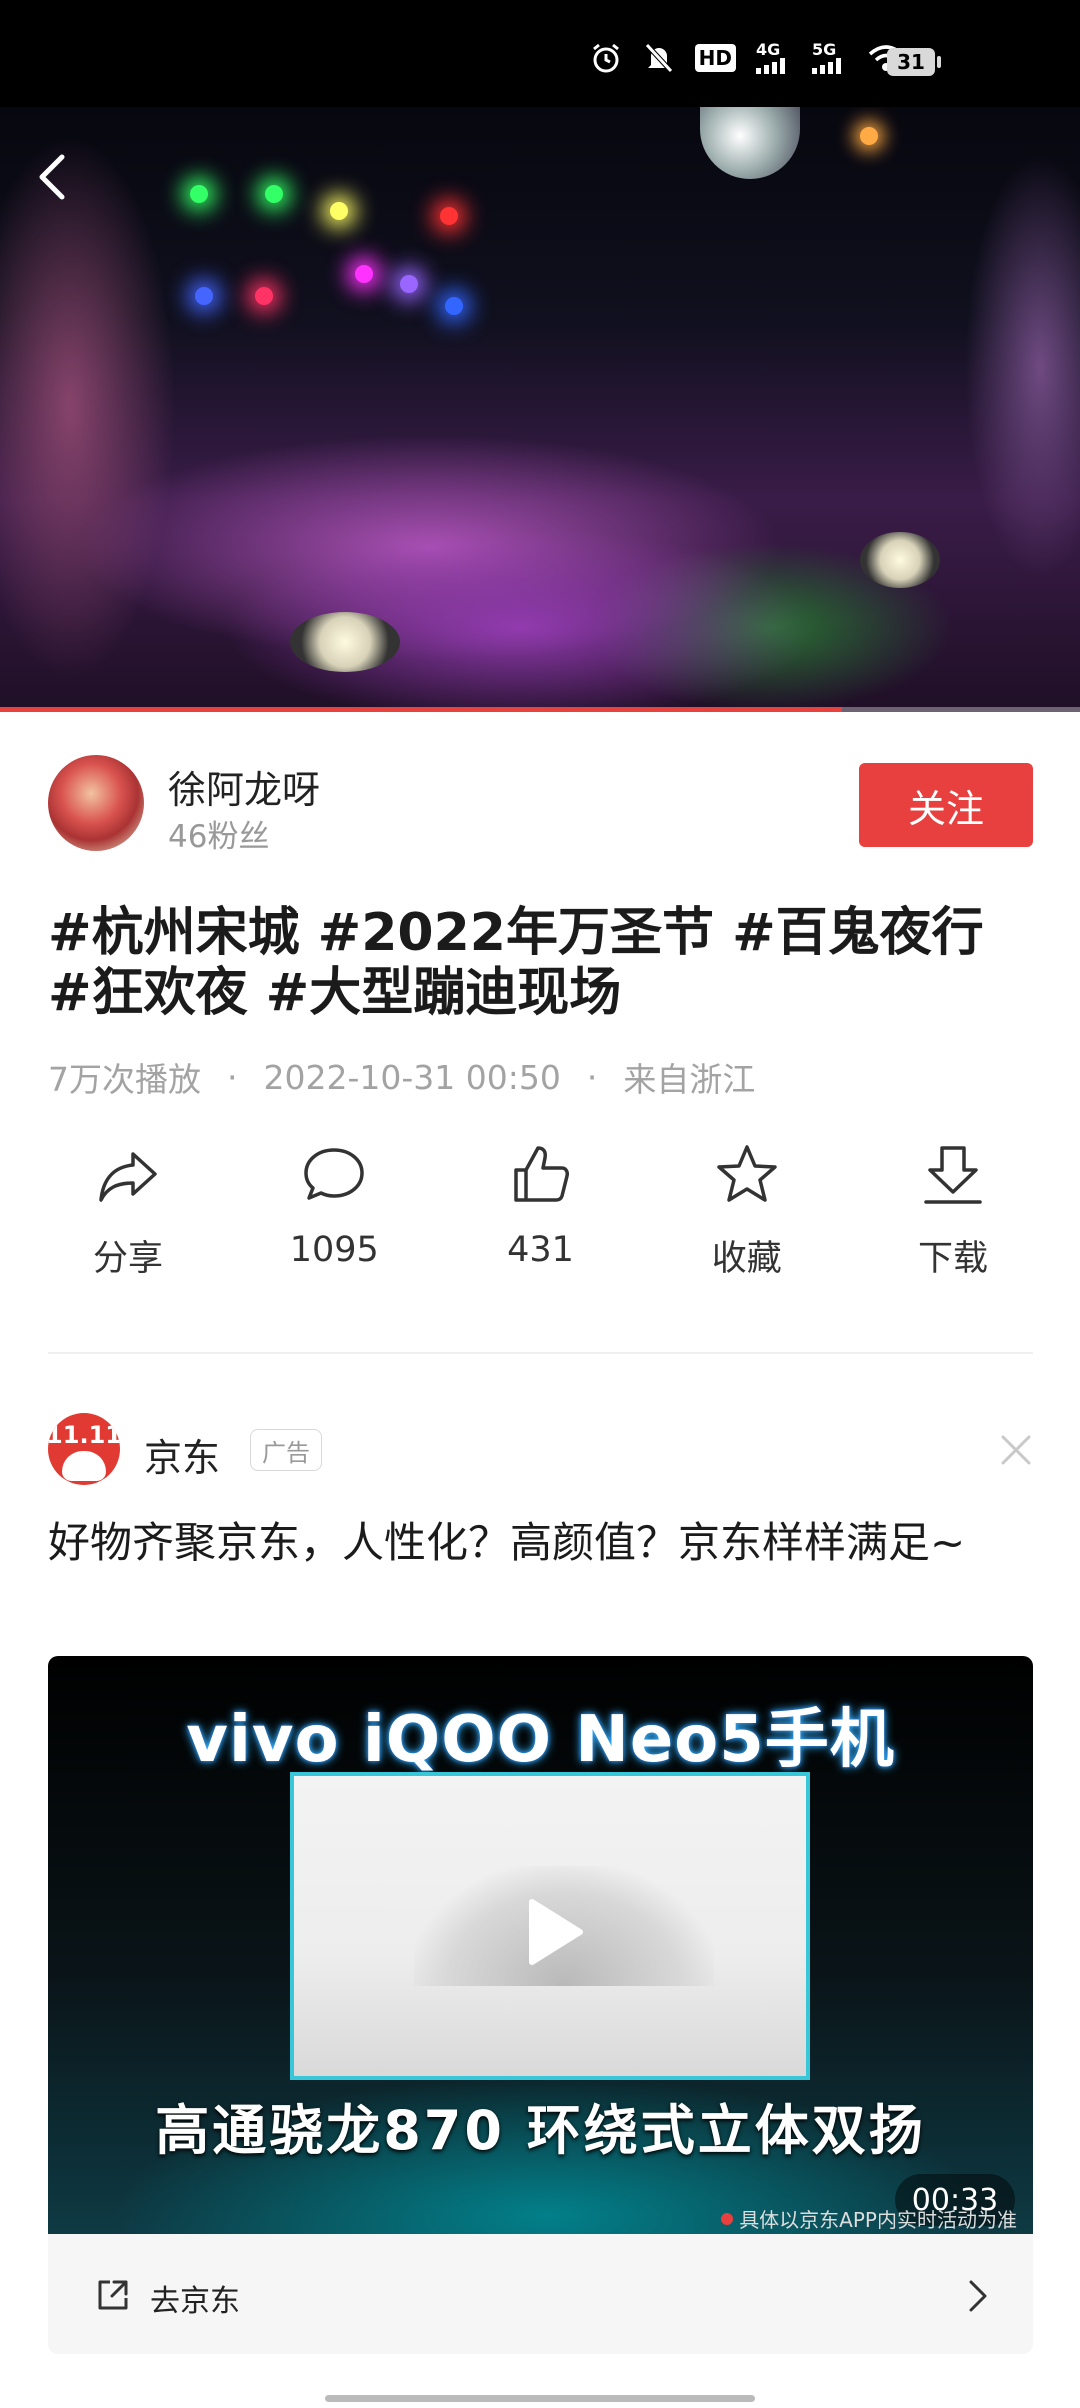 The width and height of the screenshot is (1080, 2408). What do you see at coordinates (689, 1079) in the screenshot?
I see `post-location: 来自浙江` at bounding box center [689, 1079].